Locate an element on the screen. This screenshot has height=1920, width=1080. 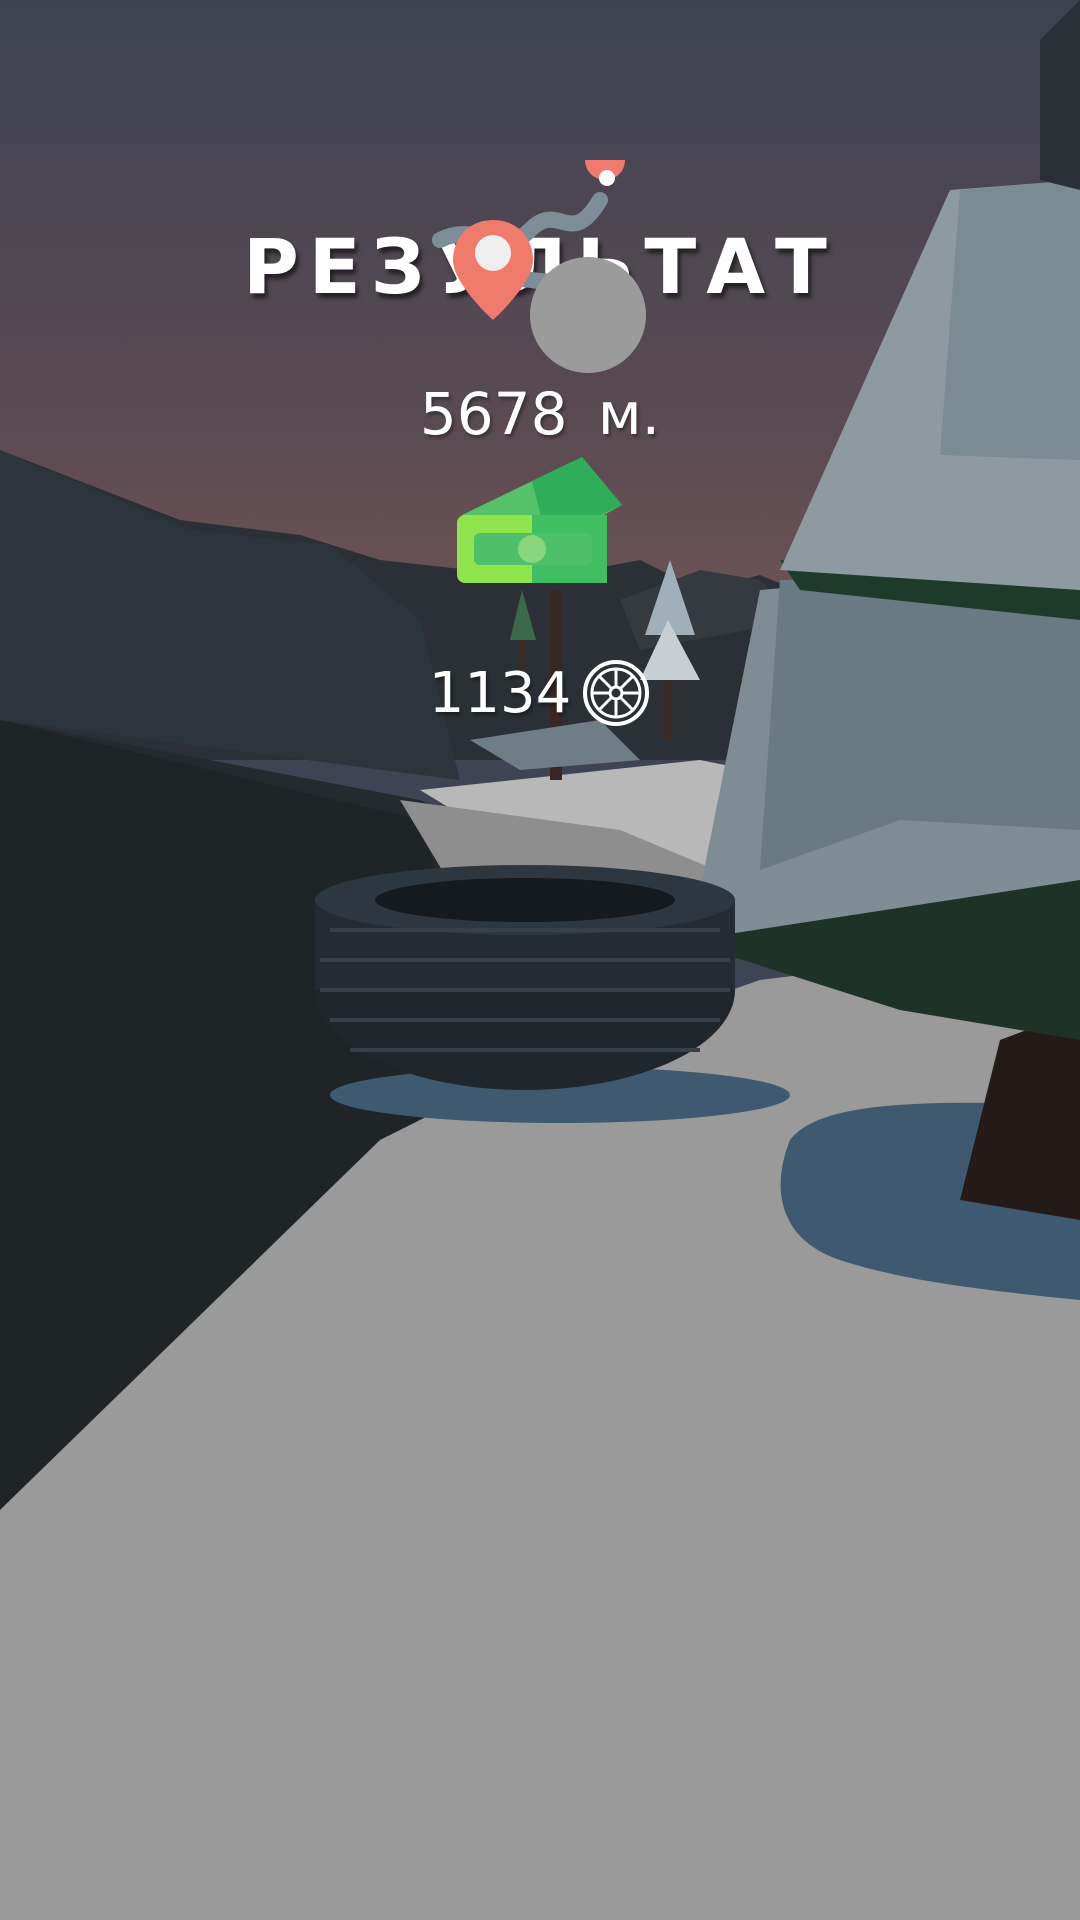
cash-money-icon is located at coordinates (539, 520).